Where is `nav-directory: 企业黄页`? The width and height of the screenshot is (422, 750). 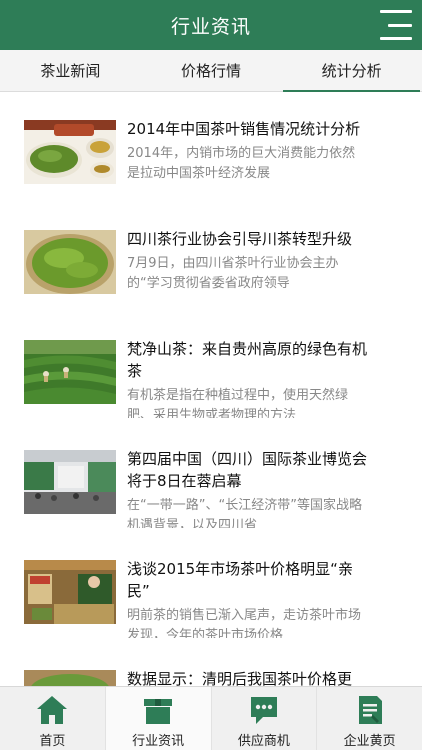
nav-directory: 企业黄页 is located at coordinates (369, 718).